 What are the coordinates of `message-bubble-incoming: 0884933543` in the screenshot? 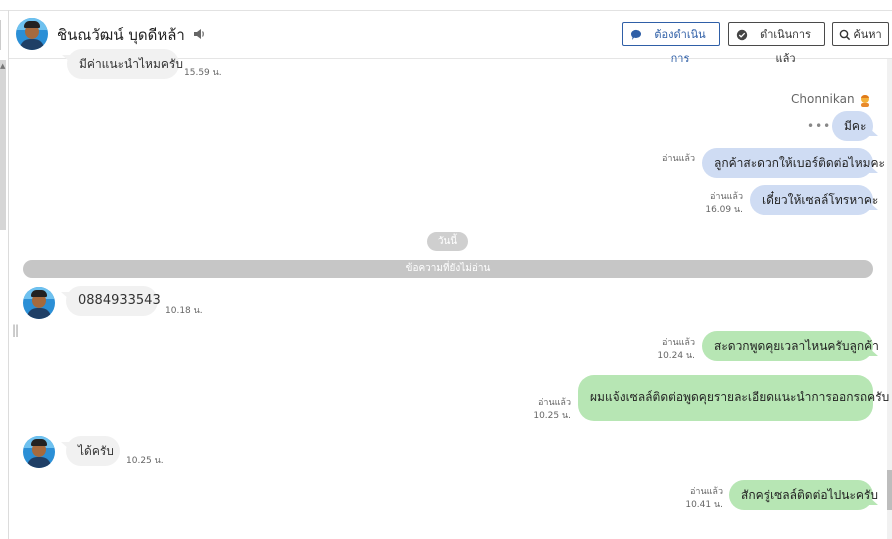 It's located at (111, 301).